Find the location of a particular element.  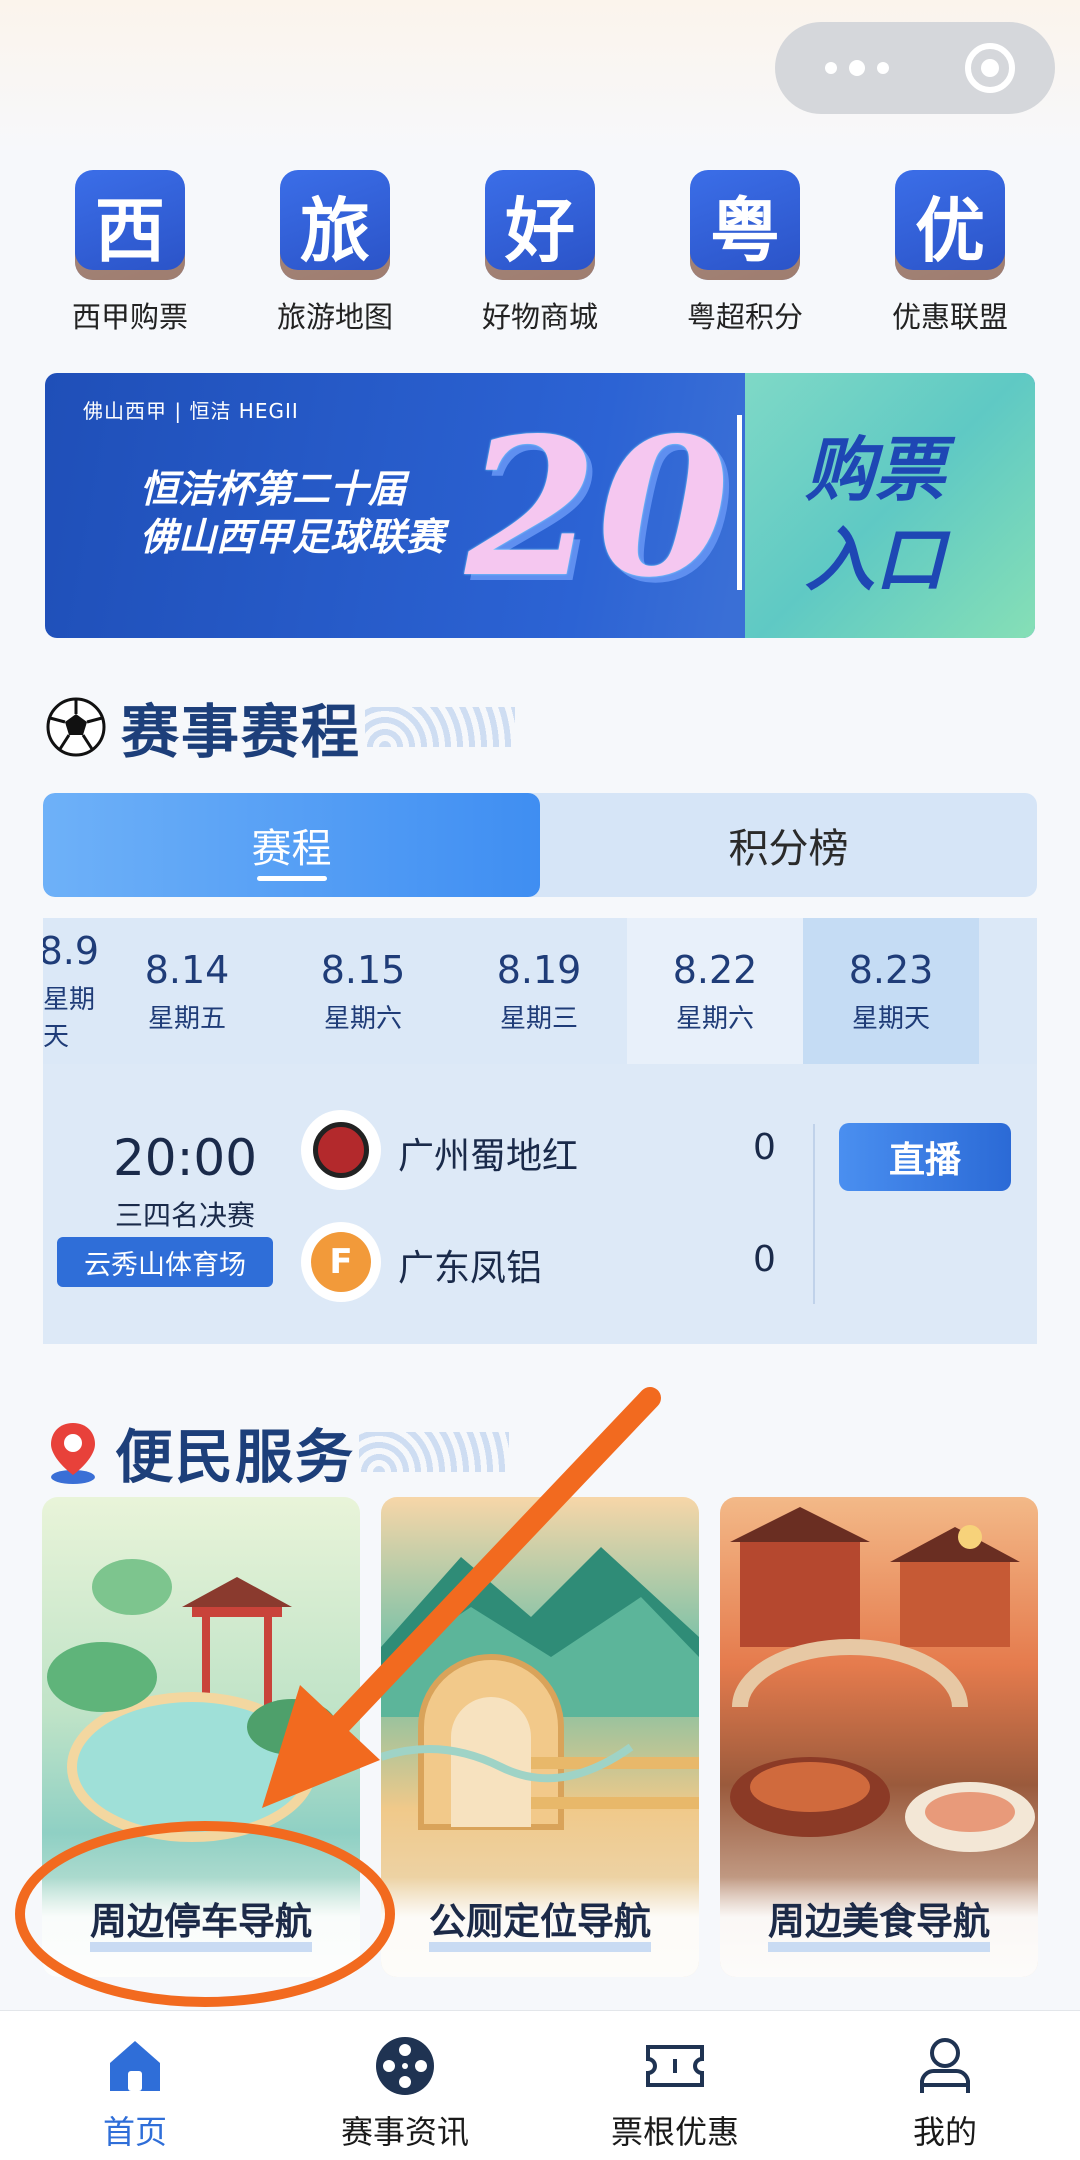

banner-cta-line: 购票 is located at coordinates (875, 470).